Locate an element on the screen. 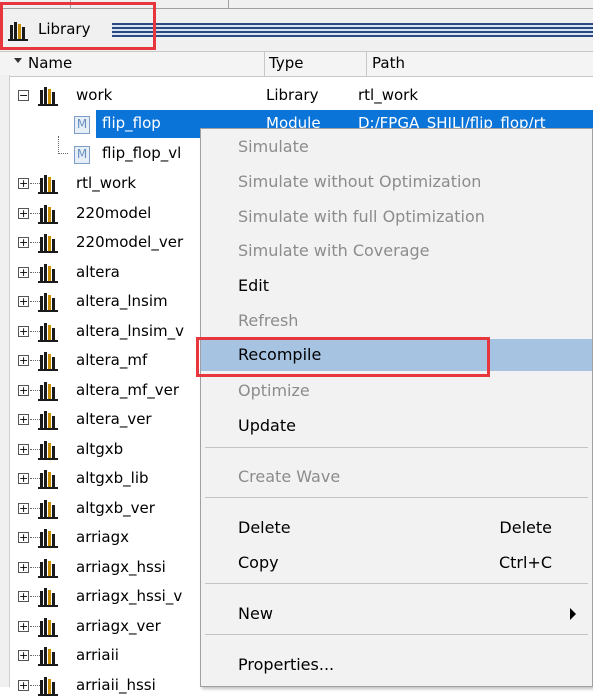 The image size is (593, 700). column-header: Name Type Path is located at coordinates (296, 64).